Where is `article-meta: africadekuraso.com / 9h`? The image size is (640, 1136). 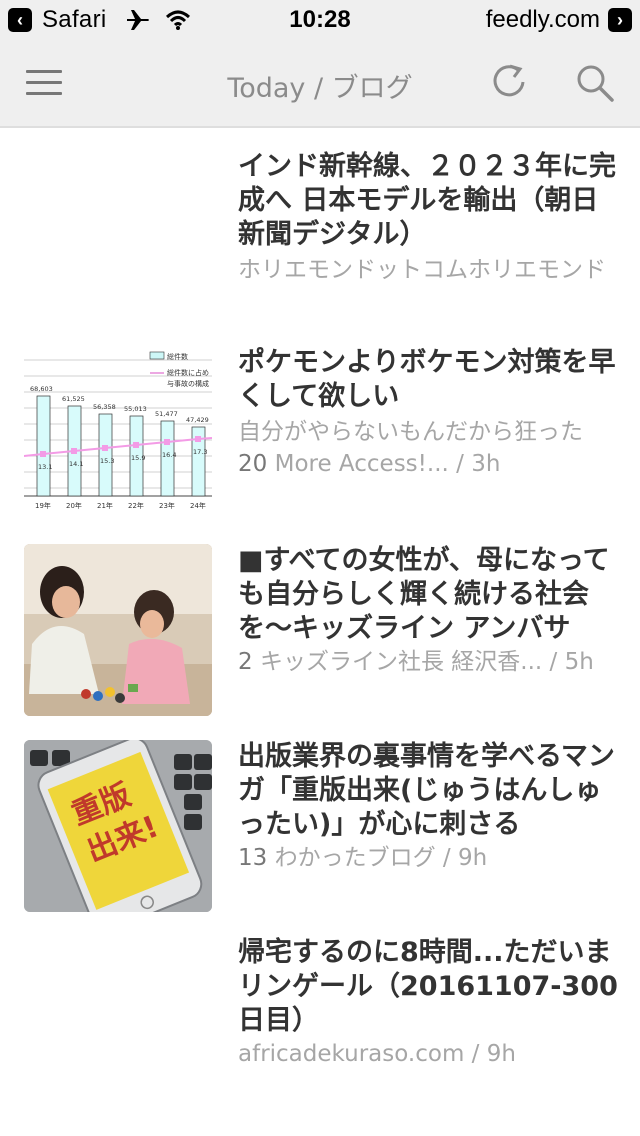
article-meta: africadekuraso.com / 9h is located at coordinates (428, 1054).